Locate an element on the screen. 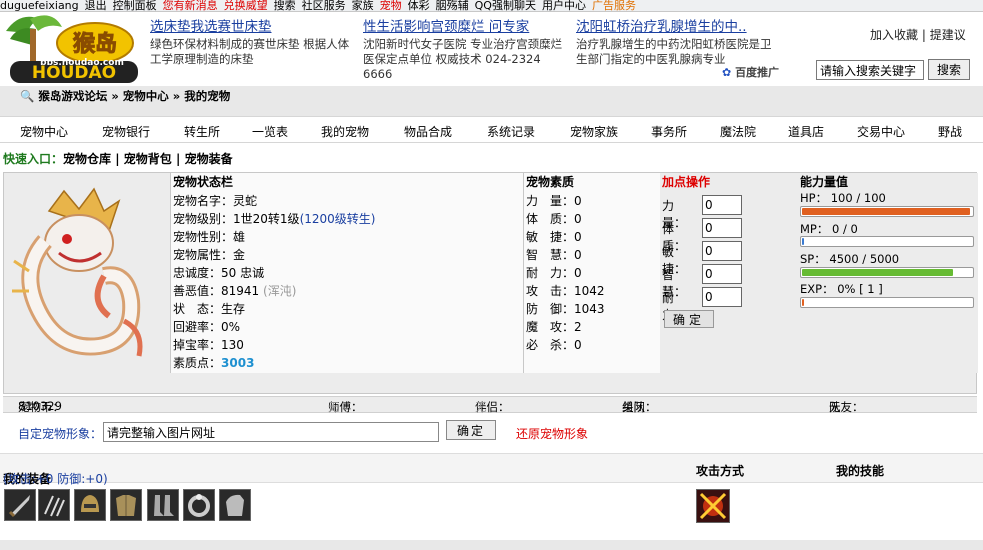  search-input is located at coordinates (870, 70).